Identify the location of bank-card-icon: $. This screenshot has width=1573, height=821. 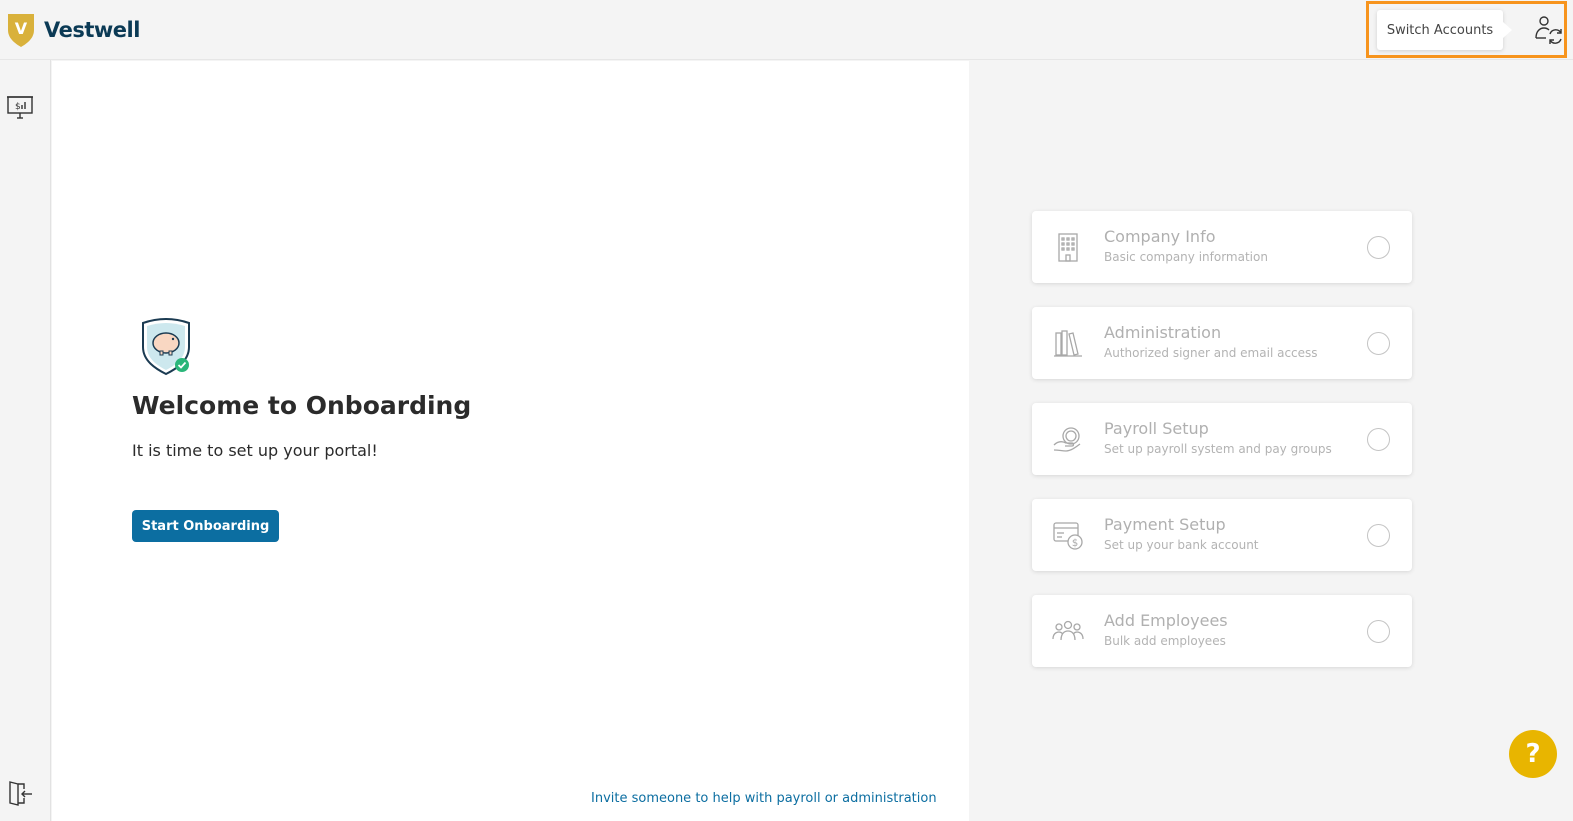
(1068, 536).